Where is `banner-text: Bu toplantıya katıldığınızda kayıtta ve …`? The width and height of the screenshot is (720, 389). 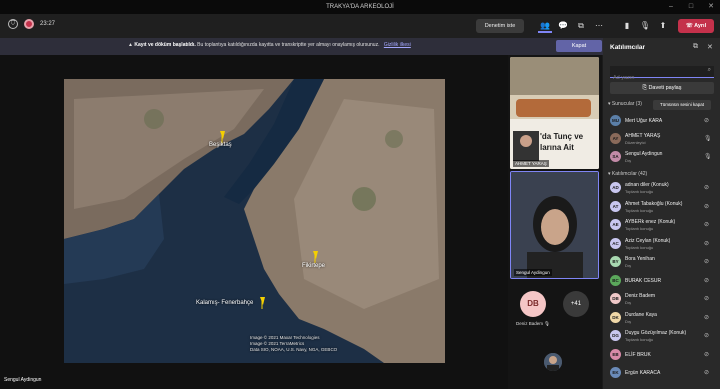 banner-text: Bu toplantıya katıldığınızda kayıtta ve … is located at coordinates (288, 45).